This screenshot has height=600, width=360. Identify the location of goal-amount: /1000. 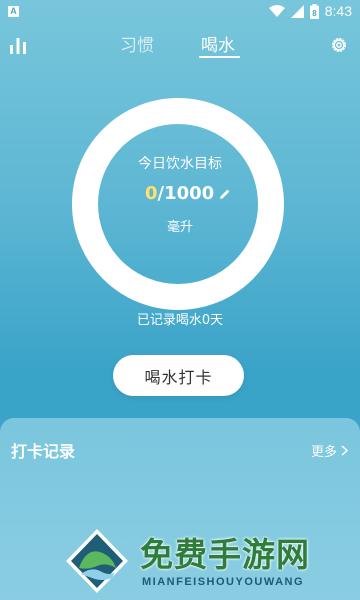
(186, 193).